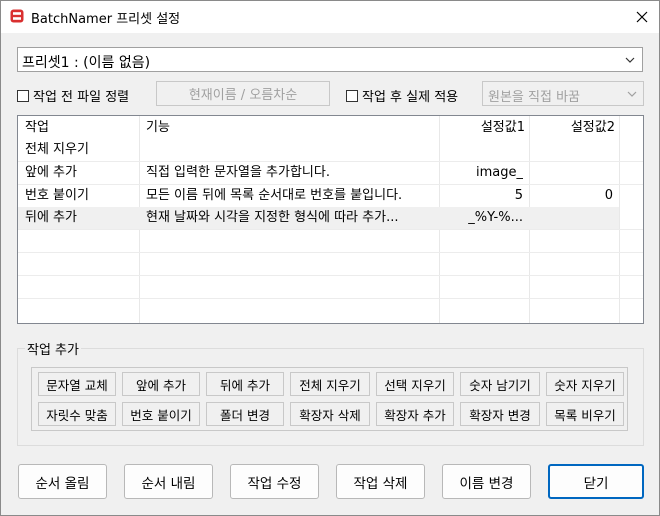 Image resolution: width=660 pixels, height=516 pixels. I want to click on column-header-value1: 설정값1, so click(482, 128).